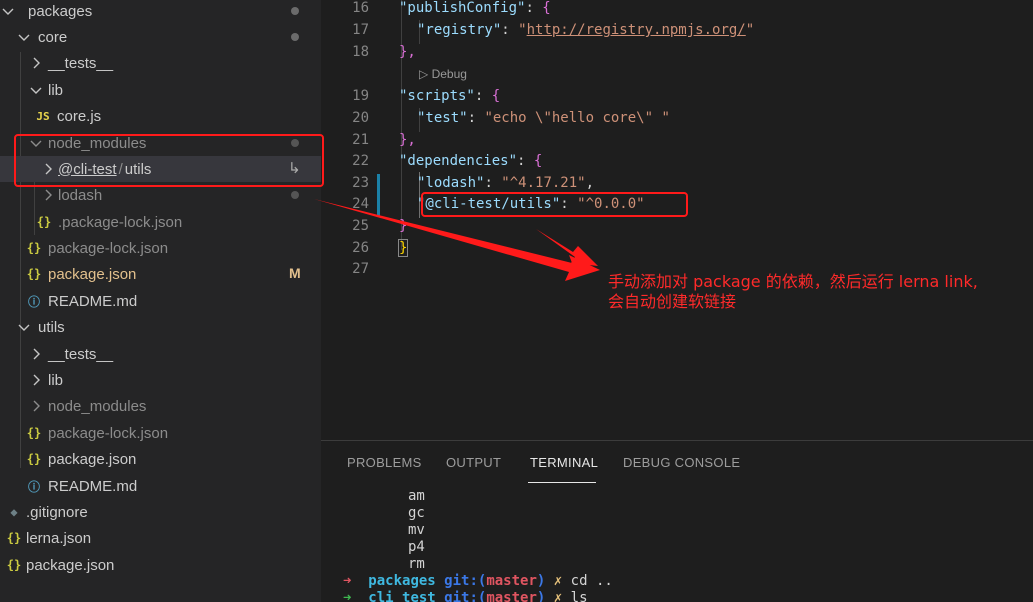 The height and width of the screenshot is (602, 1033). What do you see at coordinates (360, 248) in the screenshot?
I see `line-number: 26` at bounding box center [360, 248].